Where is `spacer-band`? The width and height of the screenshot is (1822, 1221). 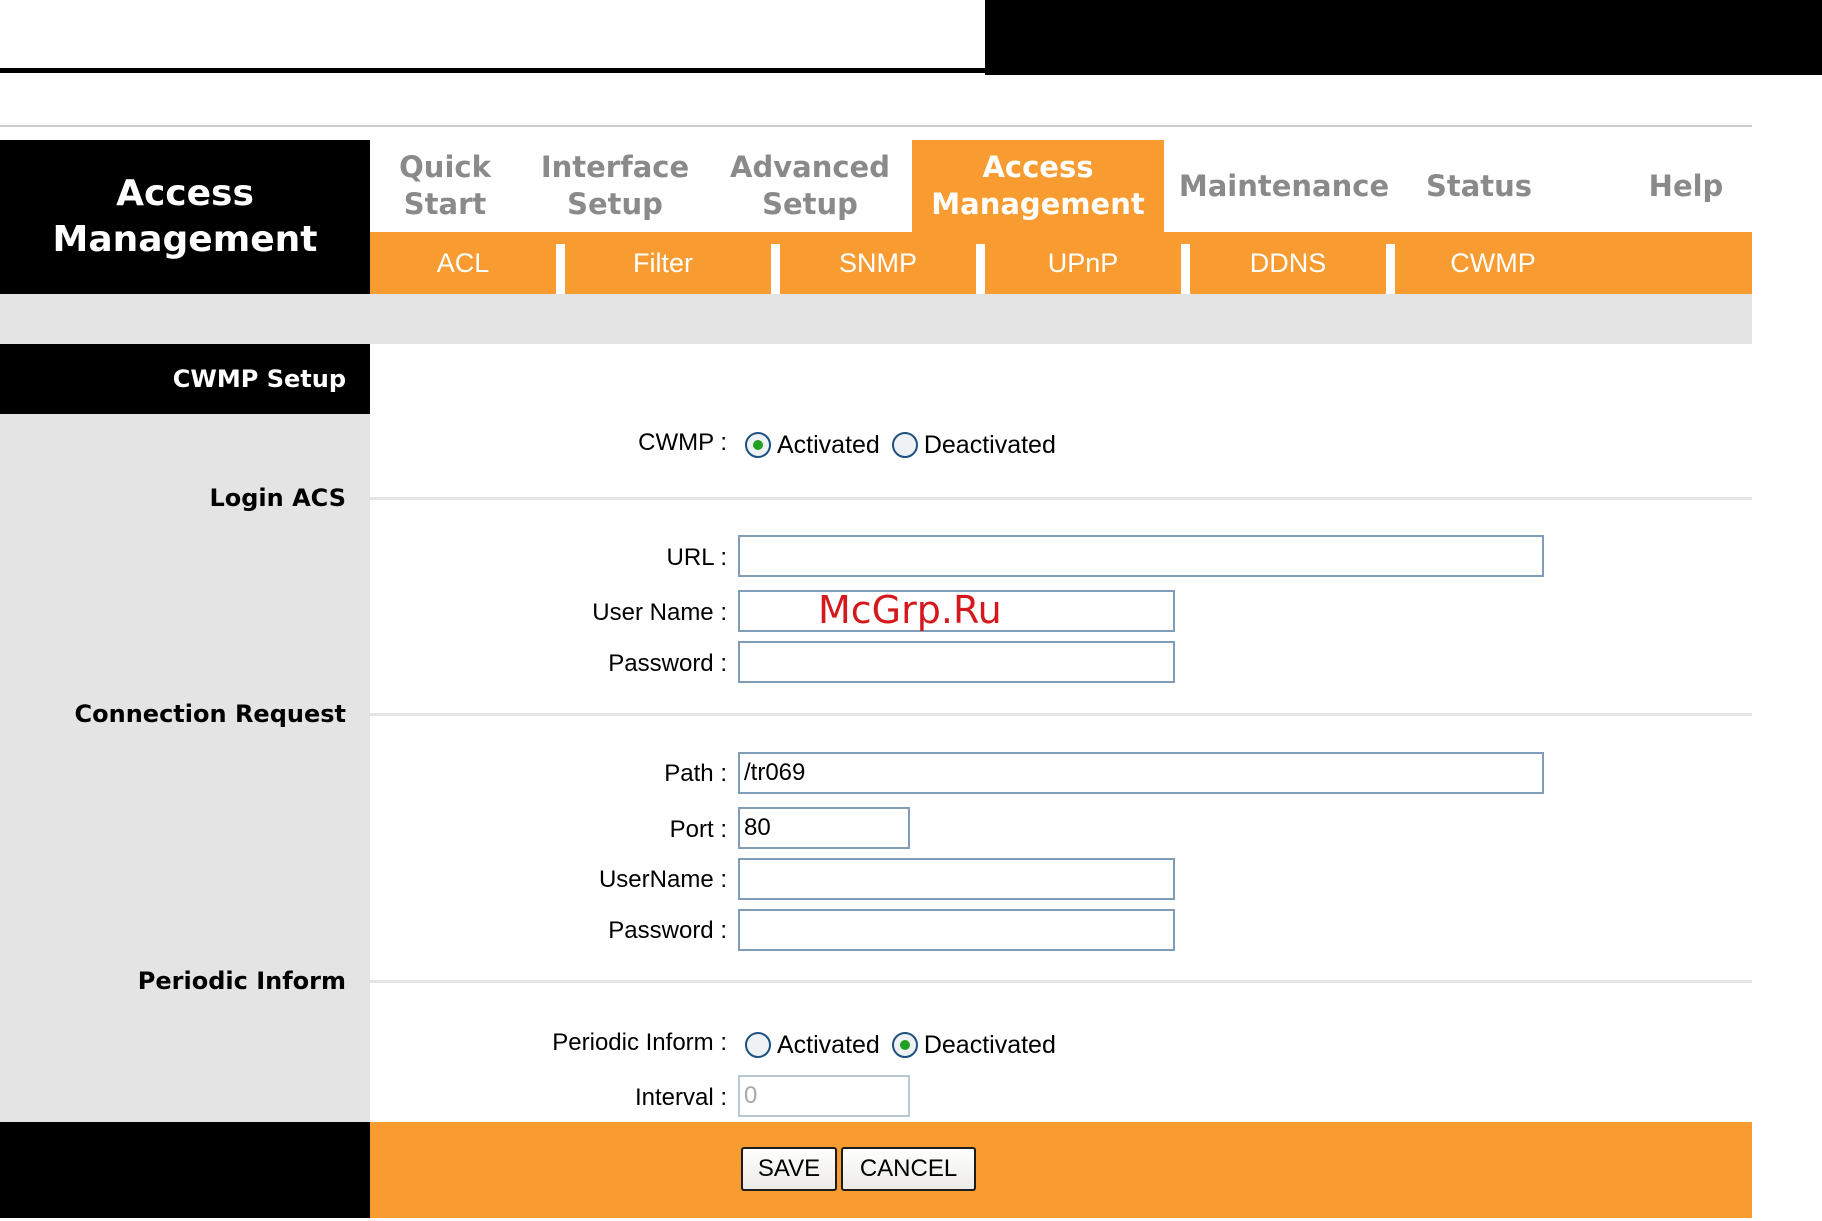 spacer-band is located at coordinates (876, 319).